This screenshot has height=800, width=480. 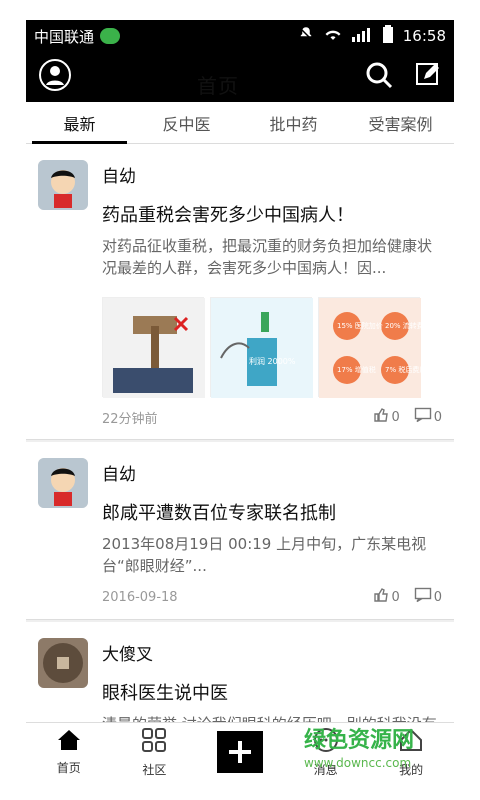 I want to click on nav-home: 首页, so click(x=69, y=751).